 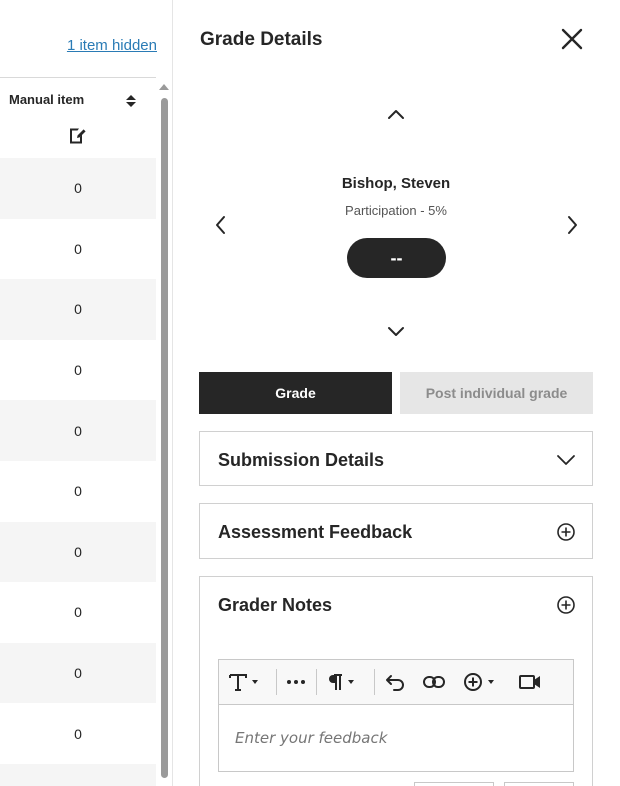 What do you see at coordinates (78, 774) in the screenshot?
I see `grade-cell-partial` at bounding box center [78, 774].